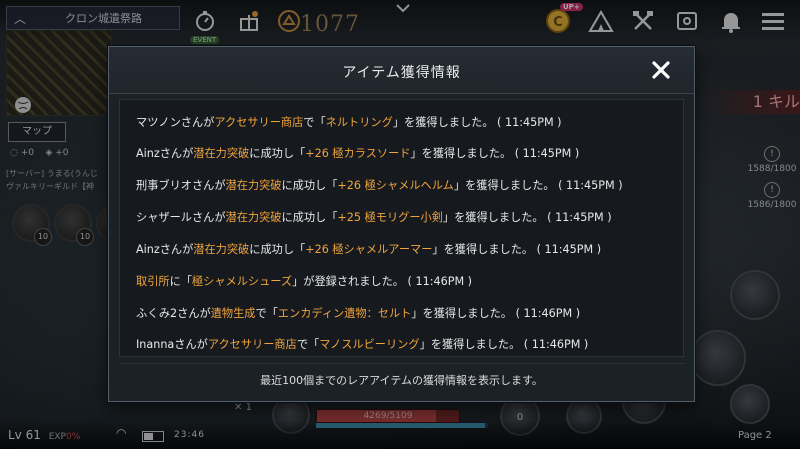  What do you see at coordinates (242, 281) in the screenshot?
I see `log-entry-item: 極シャメルシューズ` at bounding box center [242, 281].